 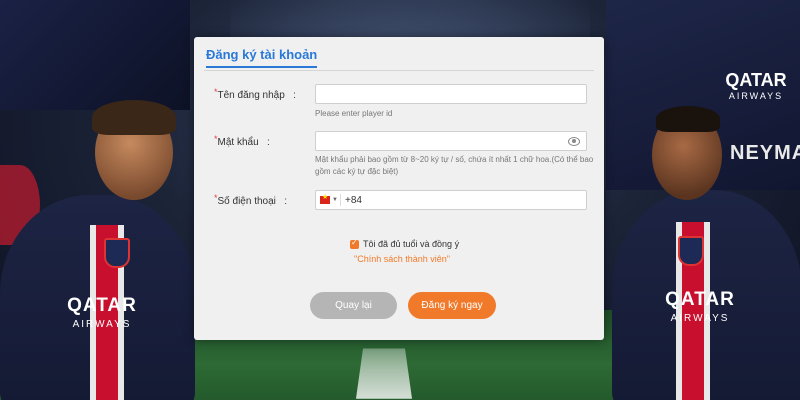 What do you see at coordinates (411, 244) in the screenshot?
I see `agree-text: Tôi đã đủ tuổi và đồng ý` at bounding box center [411, 244].